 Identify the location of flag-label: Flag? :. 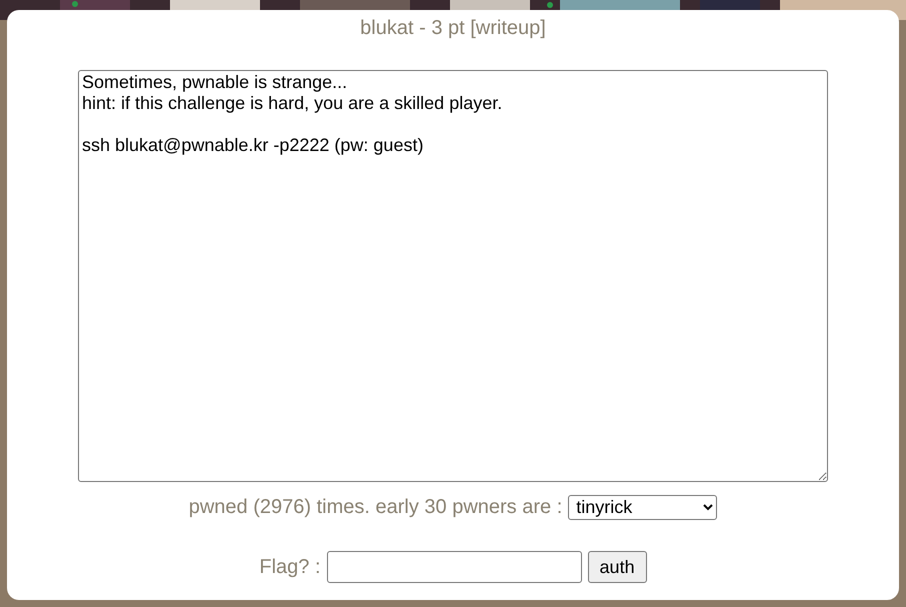
(290, 567).